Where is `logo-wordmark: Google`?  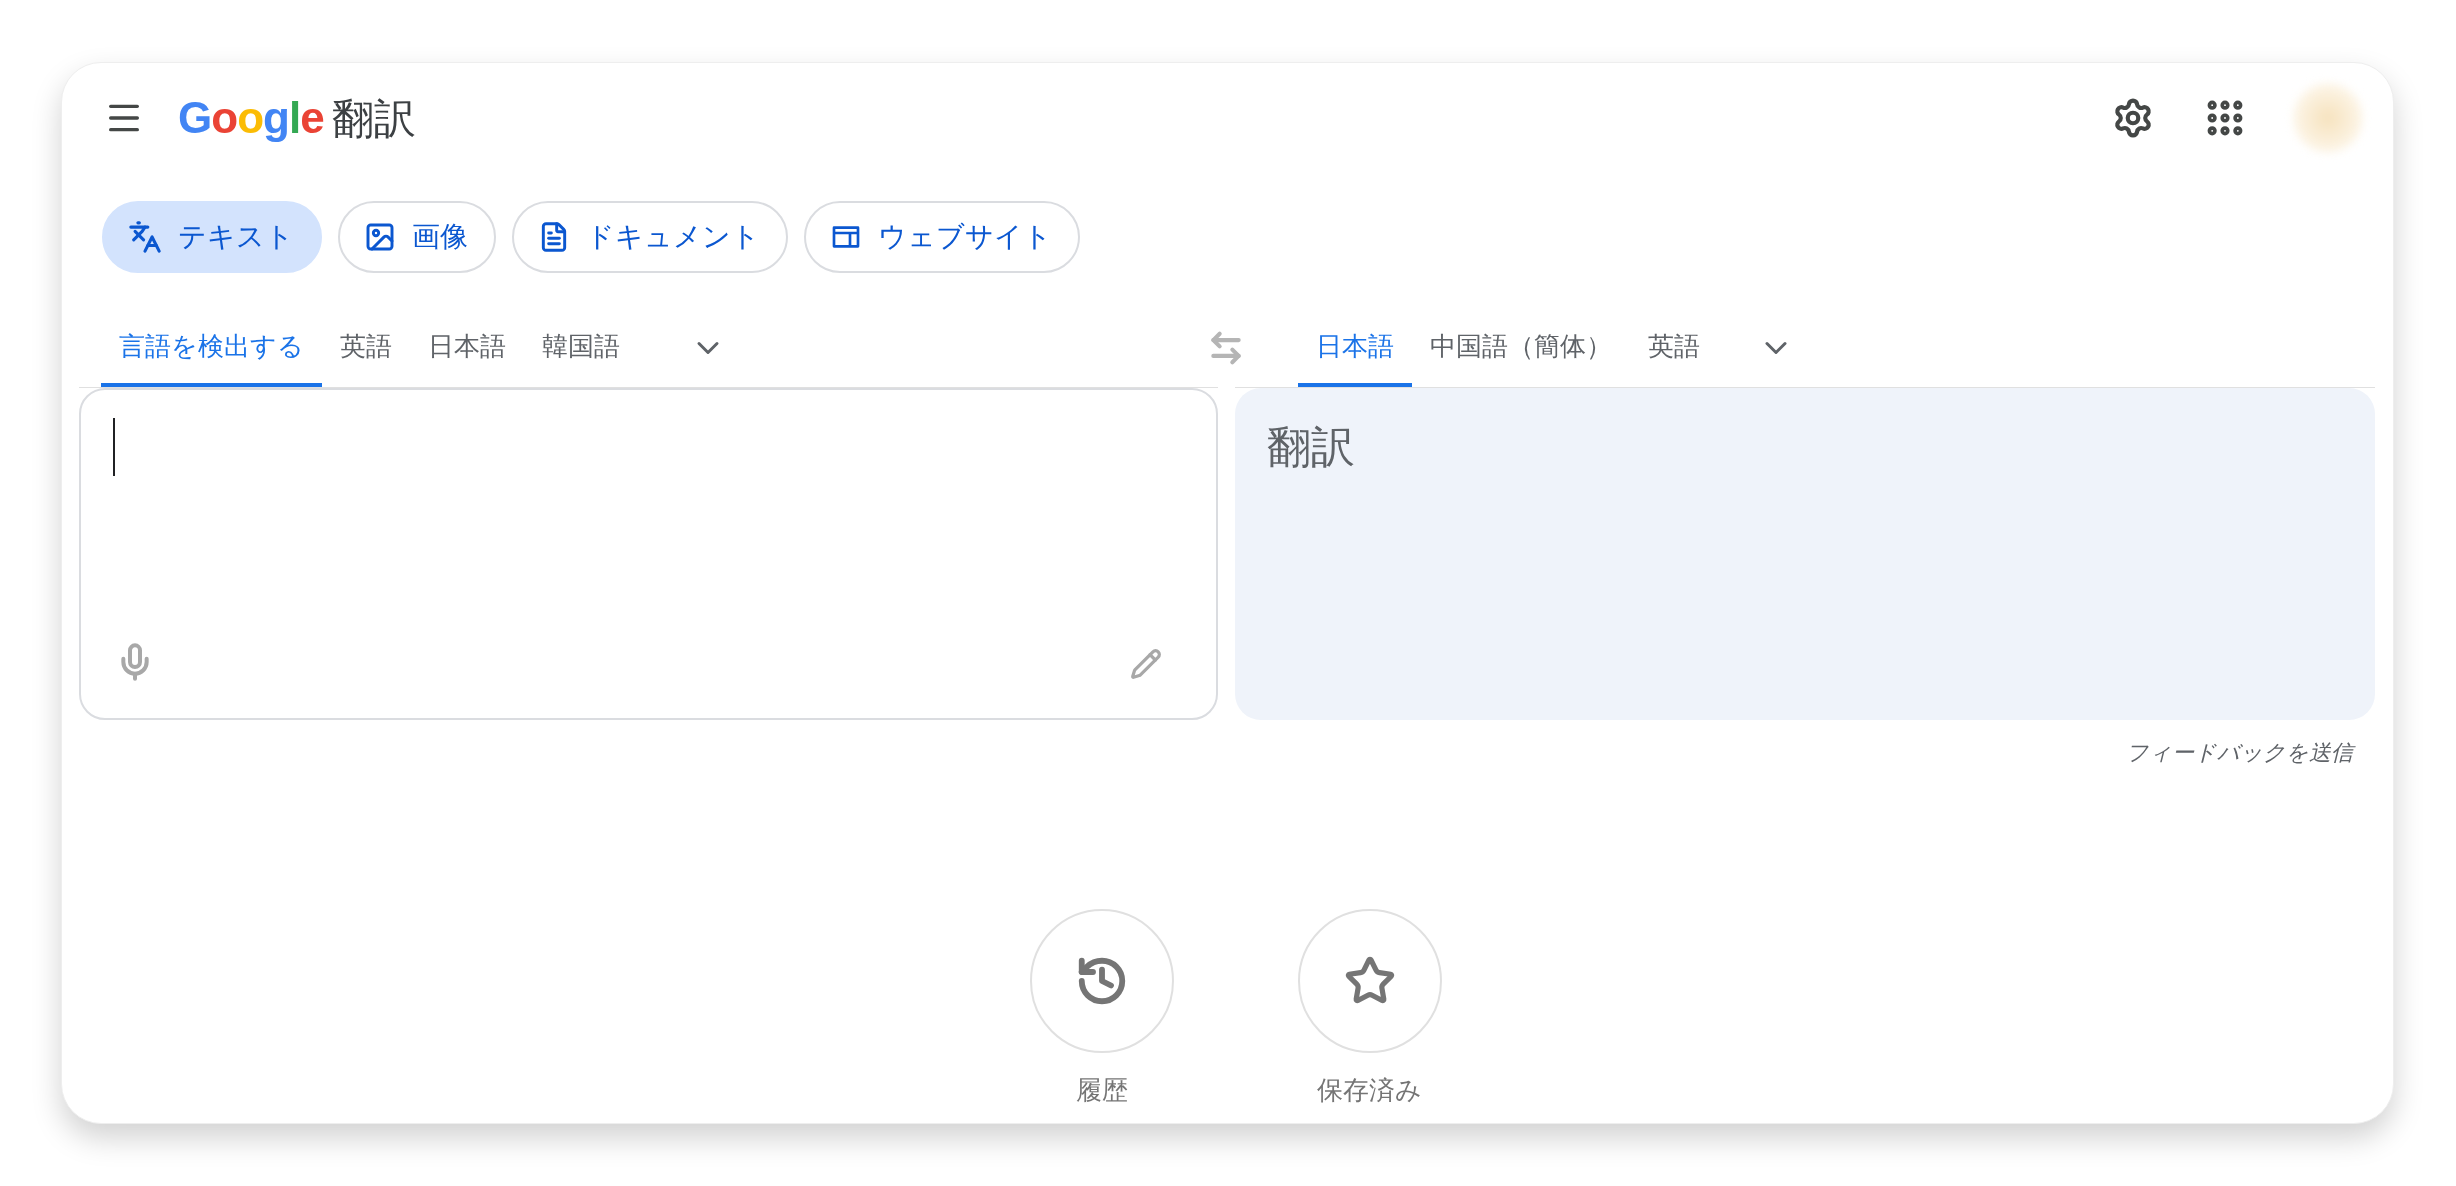 logo-wordmark: Google is located at coordinates (251, 118).